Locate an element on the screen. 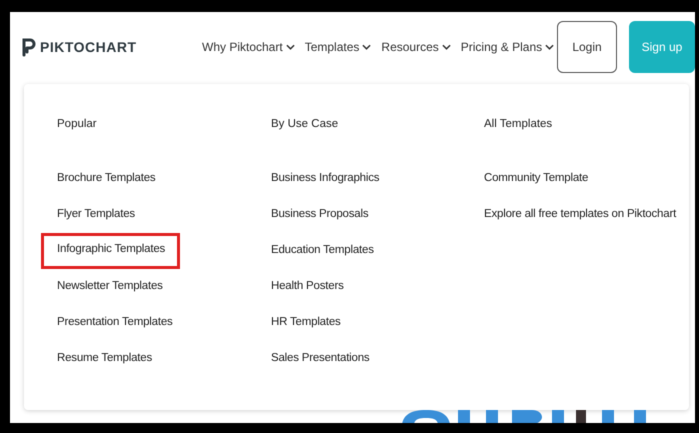  menu-link: Explore all free templates on Piktochart is located at coordinates (580, 224).